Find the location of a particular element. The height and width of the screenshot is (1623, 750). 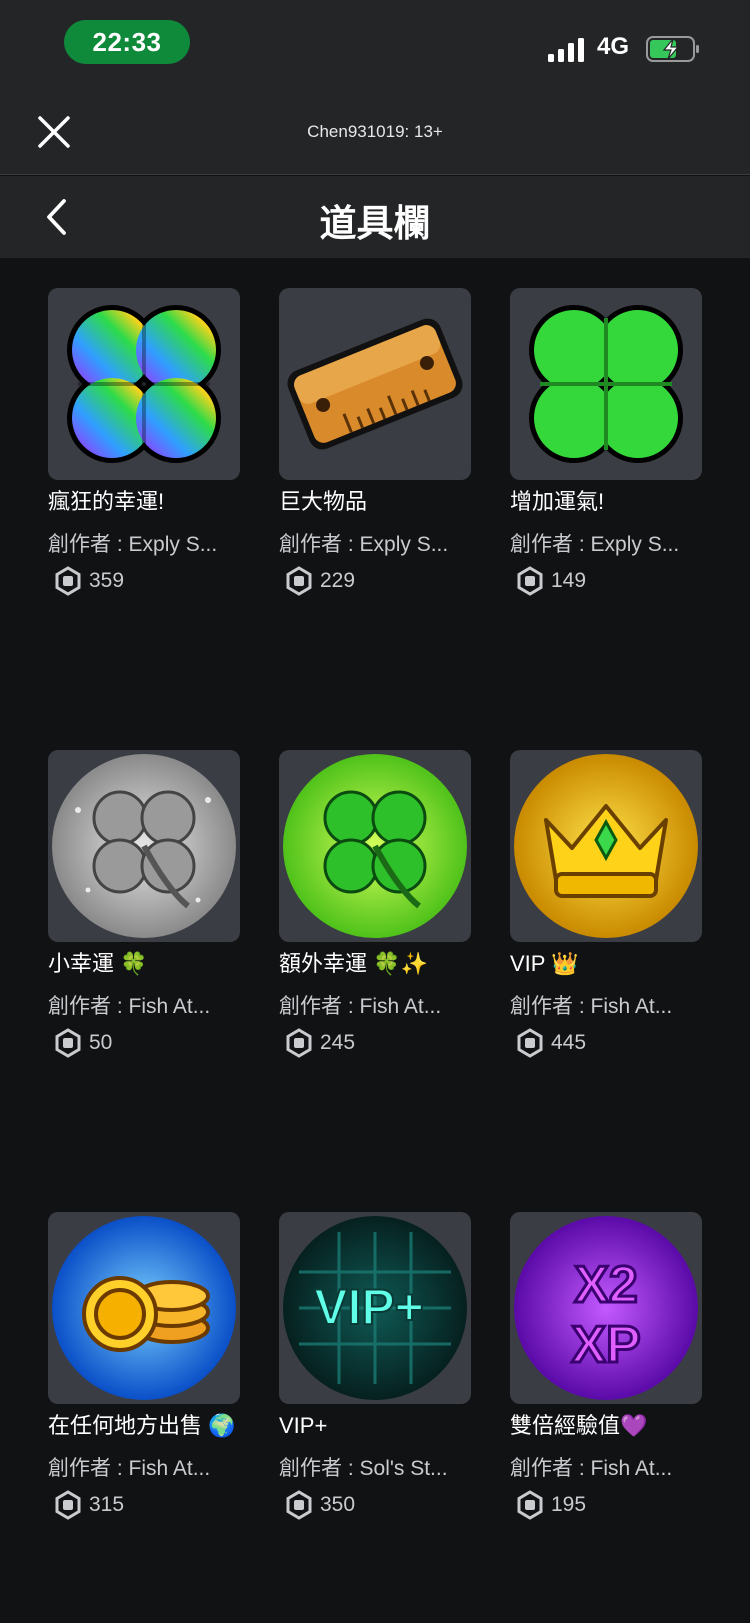

item-name: VIP 👑 is located at coordinates (544, 963).